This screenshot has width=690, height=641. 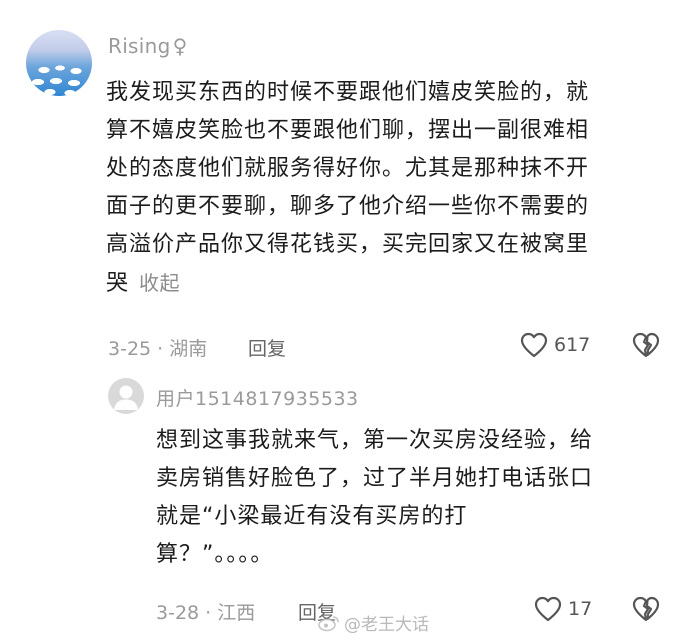 What do you see at coordinates (312, 516) in the screenshot?
I see `reply-line: 就是“小梁最近有没有买房的打` at bounding box center [312, 516].